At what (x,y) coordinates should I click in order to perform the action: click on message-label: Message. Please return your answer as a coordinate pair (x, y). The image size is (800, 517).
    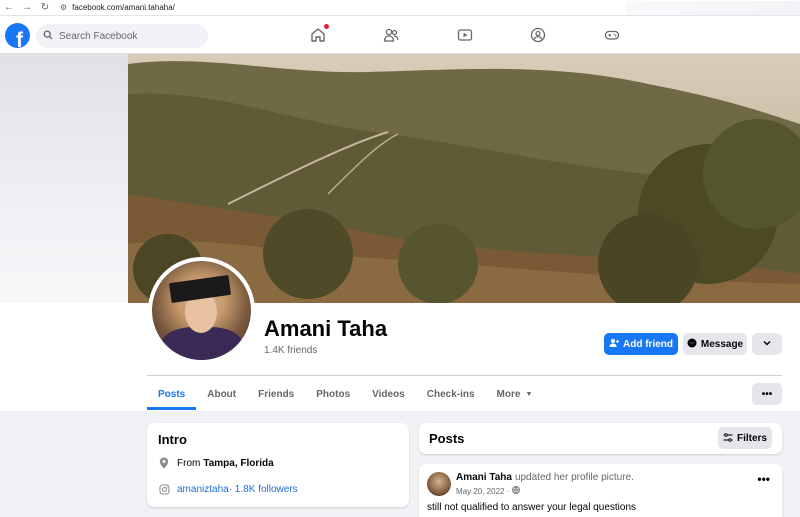
    Looking at the image, I should click on (722, 344).